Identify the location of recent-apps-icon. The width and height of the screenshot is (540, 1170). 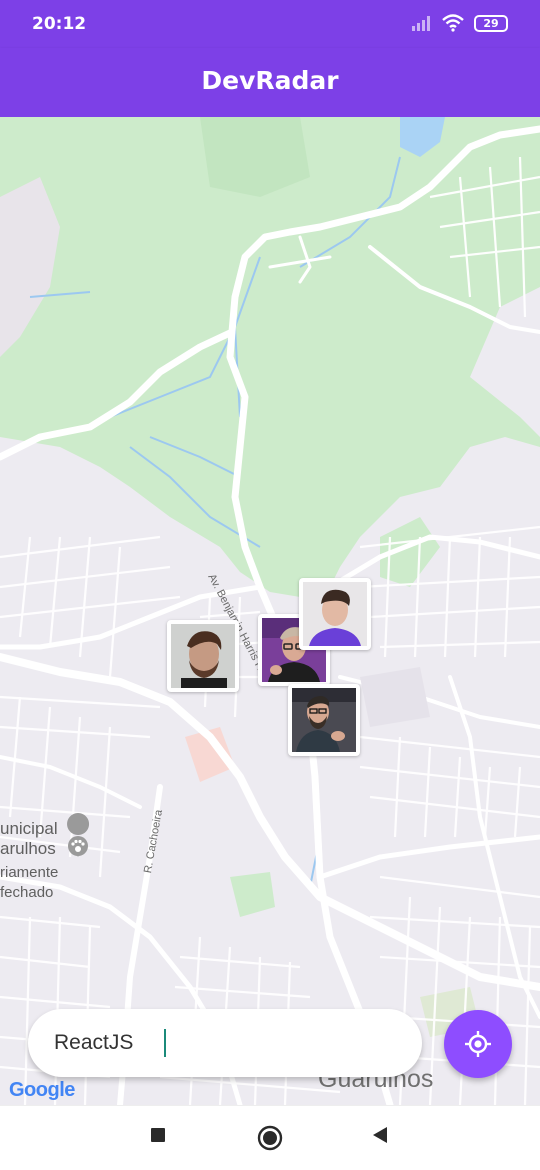
(158, 1135).